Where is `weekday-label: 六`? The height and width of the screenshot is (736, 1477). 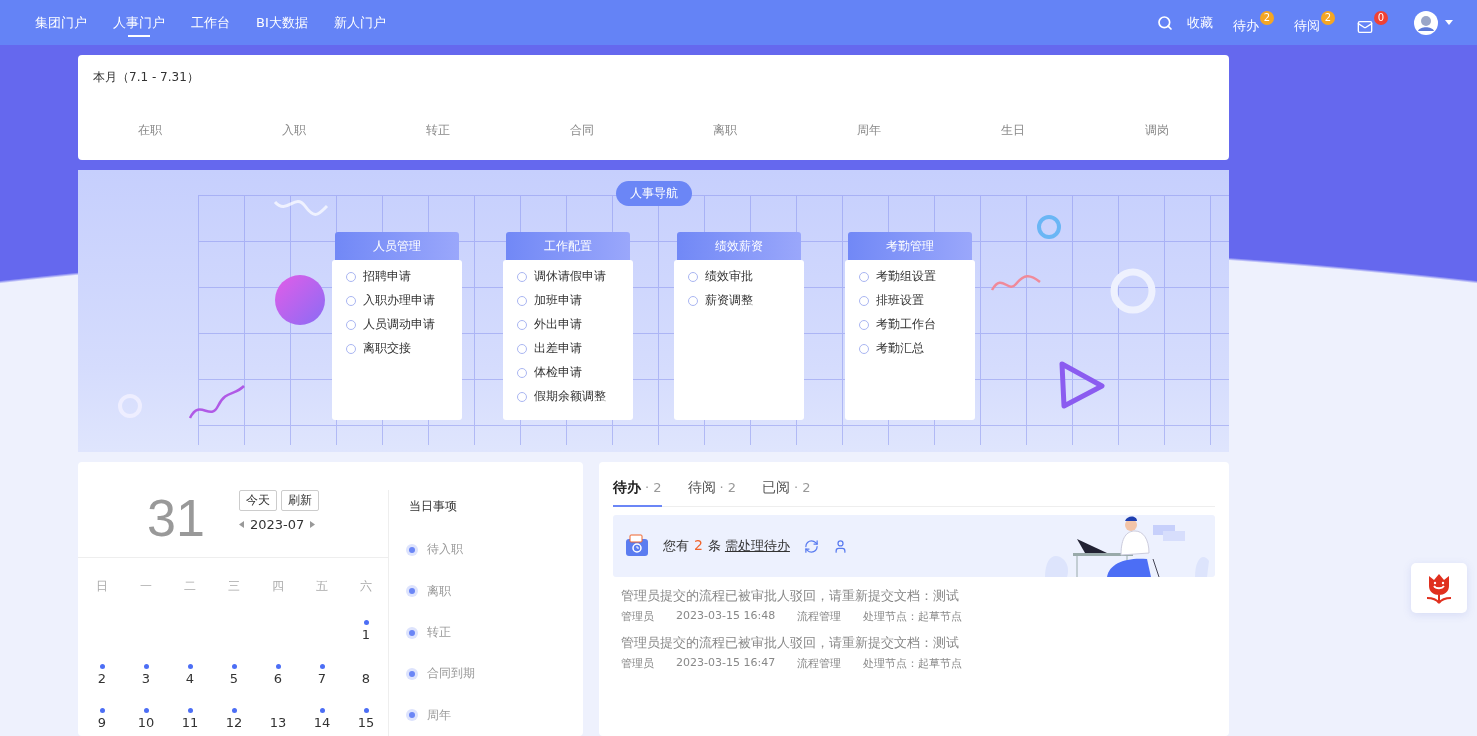 weekday-label: 六 is located at coordinates (366, 586).